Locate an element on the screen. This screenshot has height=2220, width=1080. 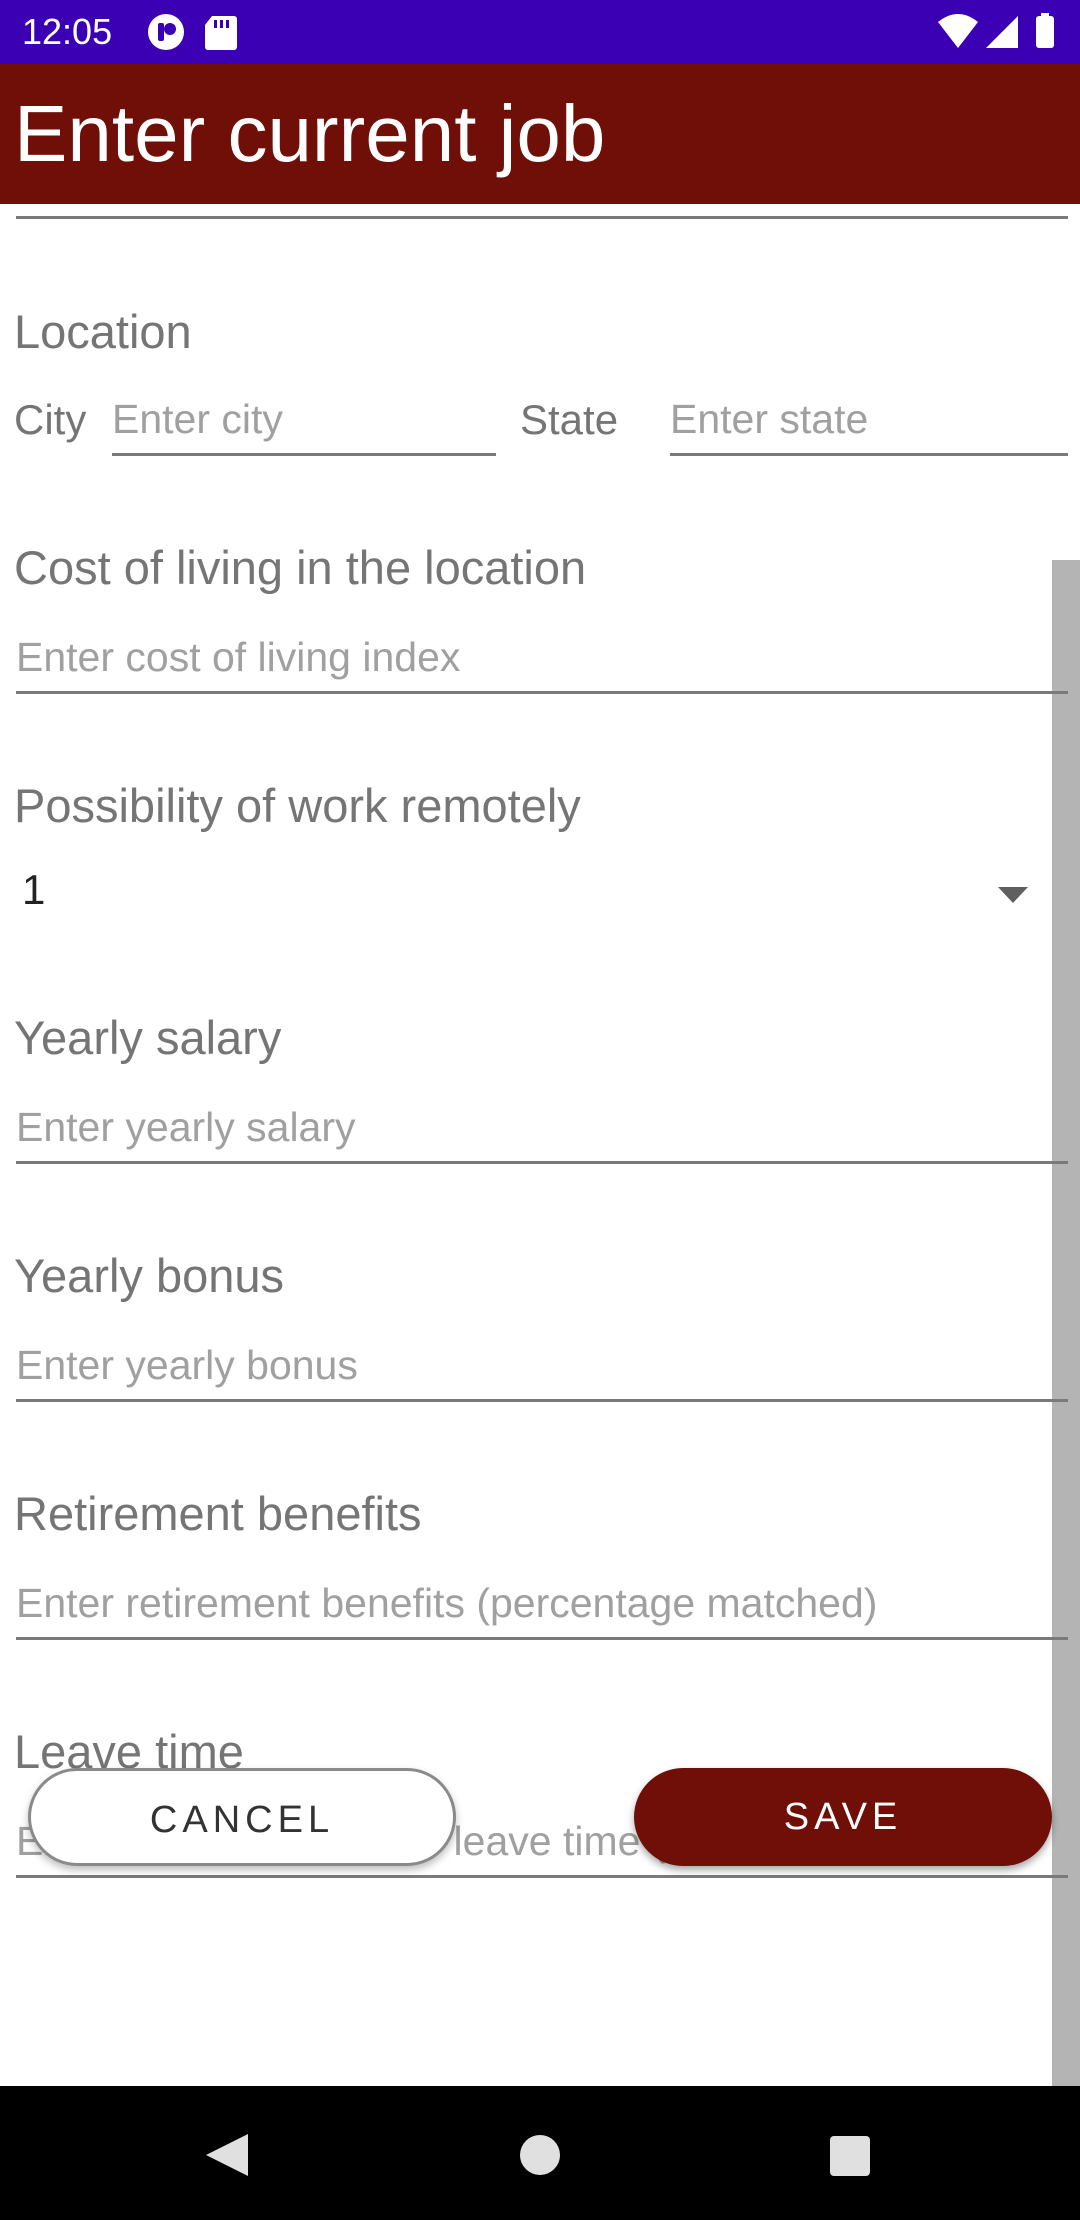
cost-of-living-label: Cost of living in the location is located at coordinates (300, 567).